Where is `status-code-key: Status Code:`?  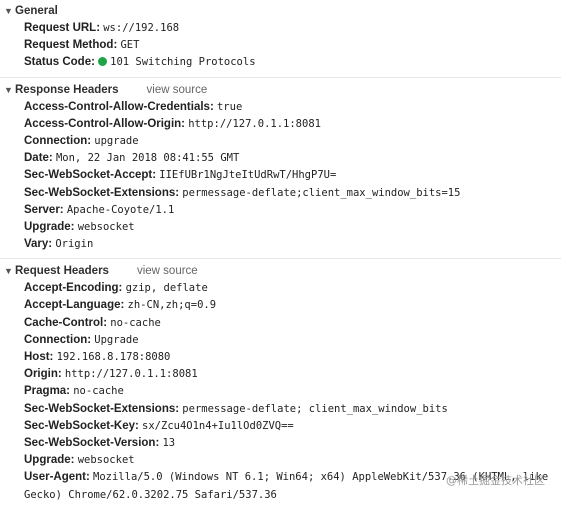 status-code-key: Status Code: is located at coordinates (59, 62).